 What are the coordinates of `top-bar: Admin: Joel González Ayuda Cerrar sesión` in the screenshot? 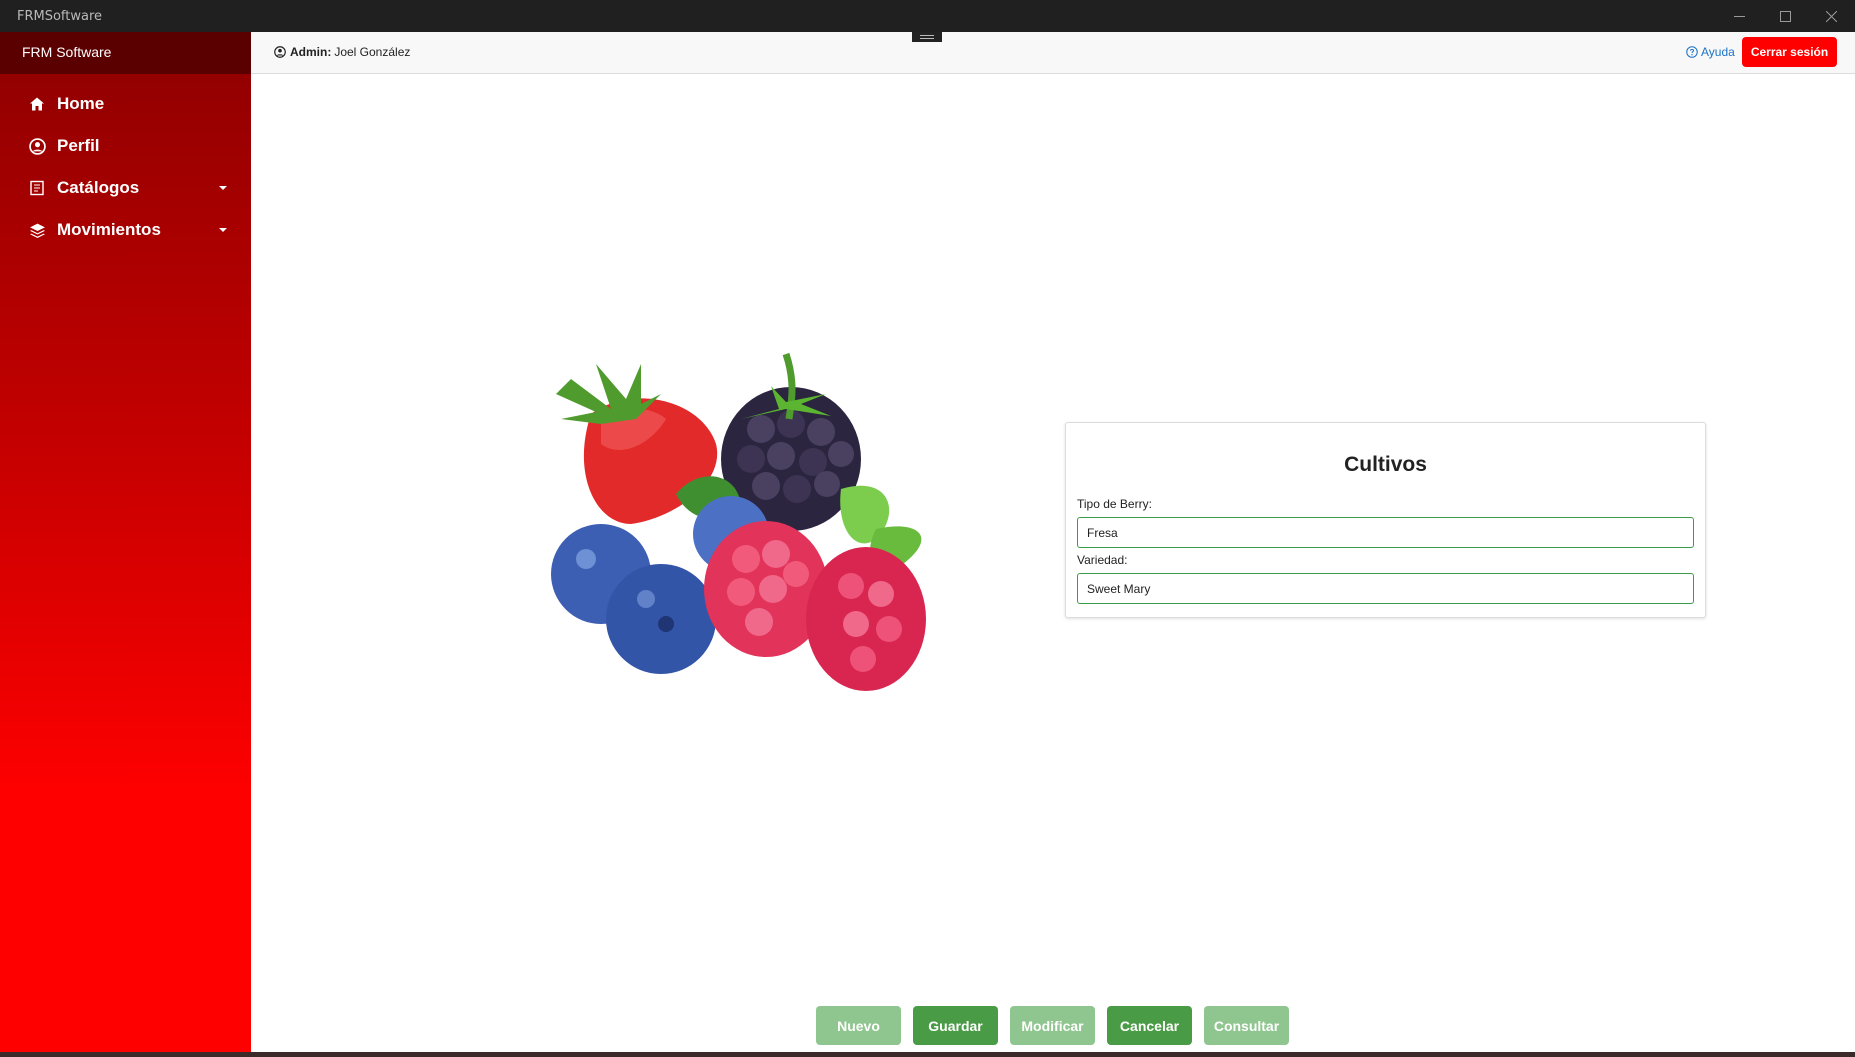 It's located at (1053, 53).